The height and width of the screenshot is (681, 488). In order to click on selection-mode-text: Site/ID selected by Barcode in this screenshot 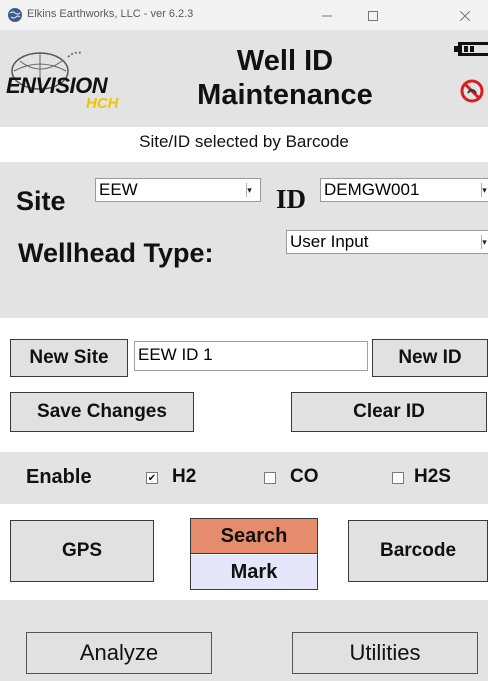, I will do `click(244, 141)`.